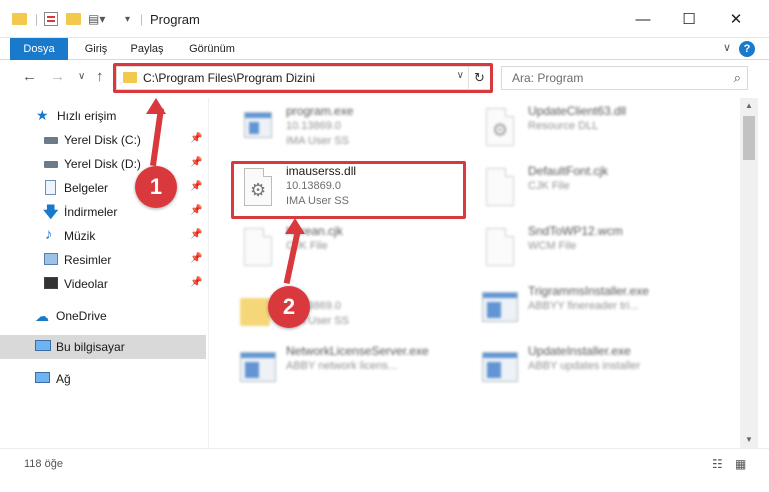  I want to click on videos-icon, so click(51, 283).